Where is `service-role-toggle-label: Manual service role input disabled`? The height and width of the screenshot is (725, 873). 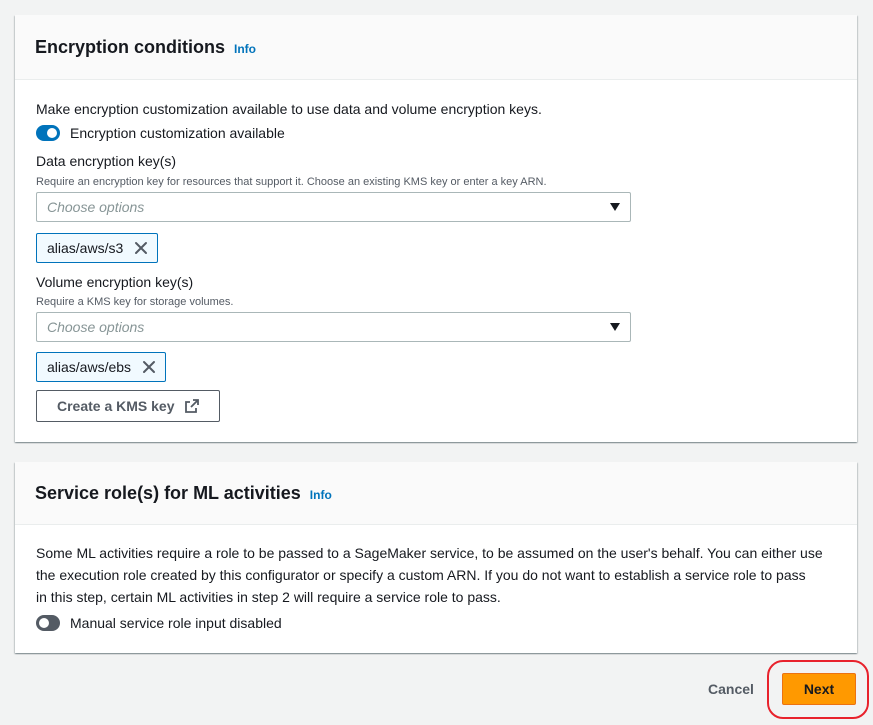 service-role-toggle-label: Manual service role input disabled is located at coordinates (176, 623).